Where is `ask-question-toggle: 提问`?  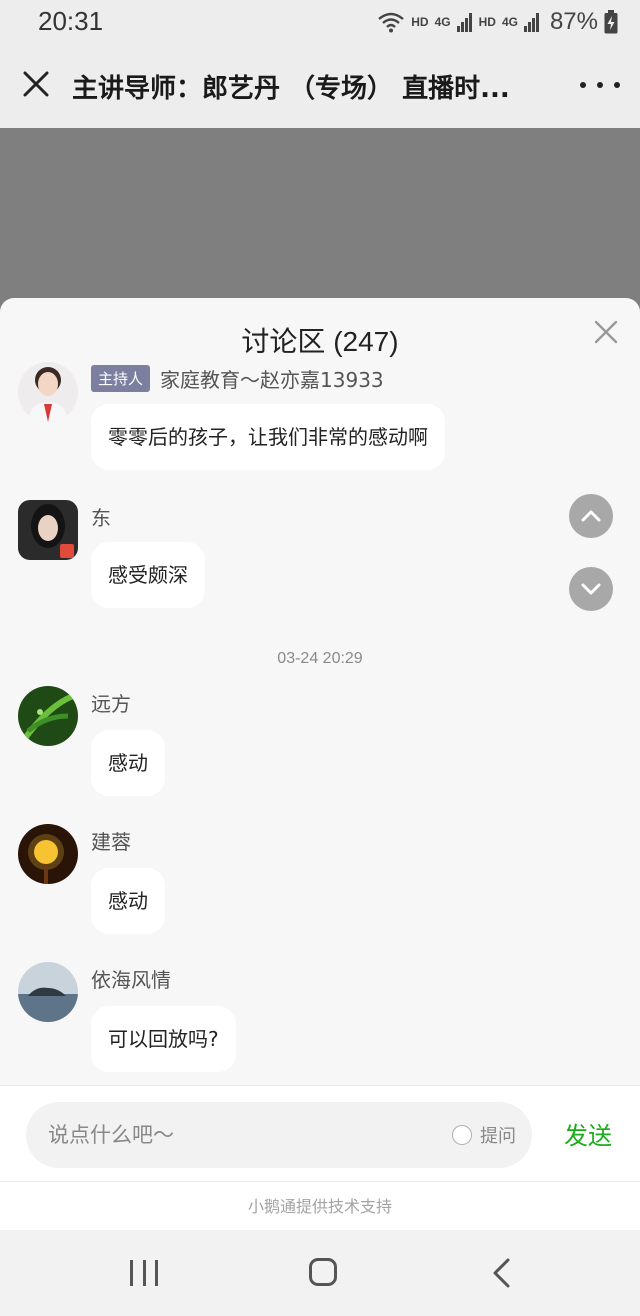
ask-question-toggle: 提问 is located at coordinates (484, 1135).